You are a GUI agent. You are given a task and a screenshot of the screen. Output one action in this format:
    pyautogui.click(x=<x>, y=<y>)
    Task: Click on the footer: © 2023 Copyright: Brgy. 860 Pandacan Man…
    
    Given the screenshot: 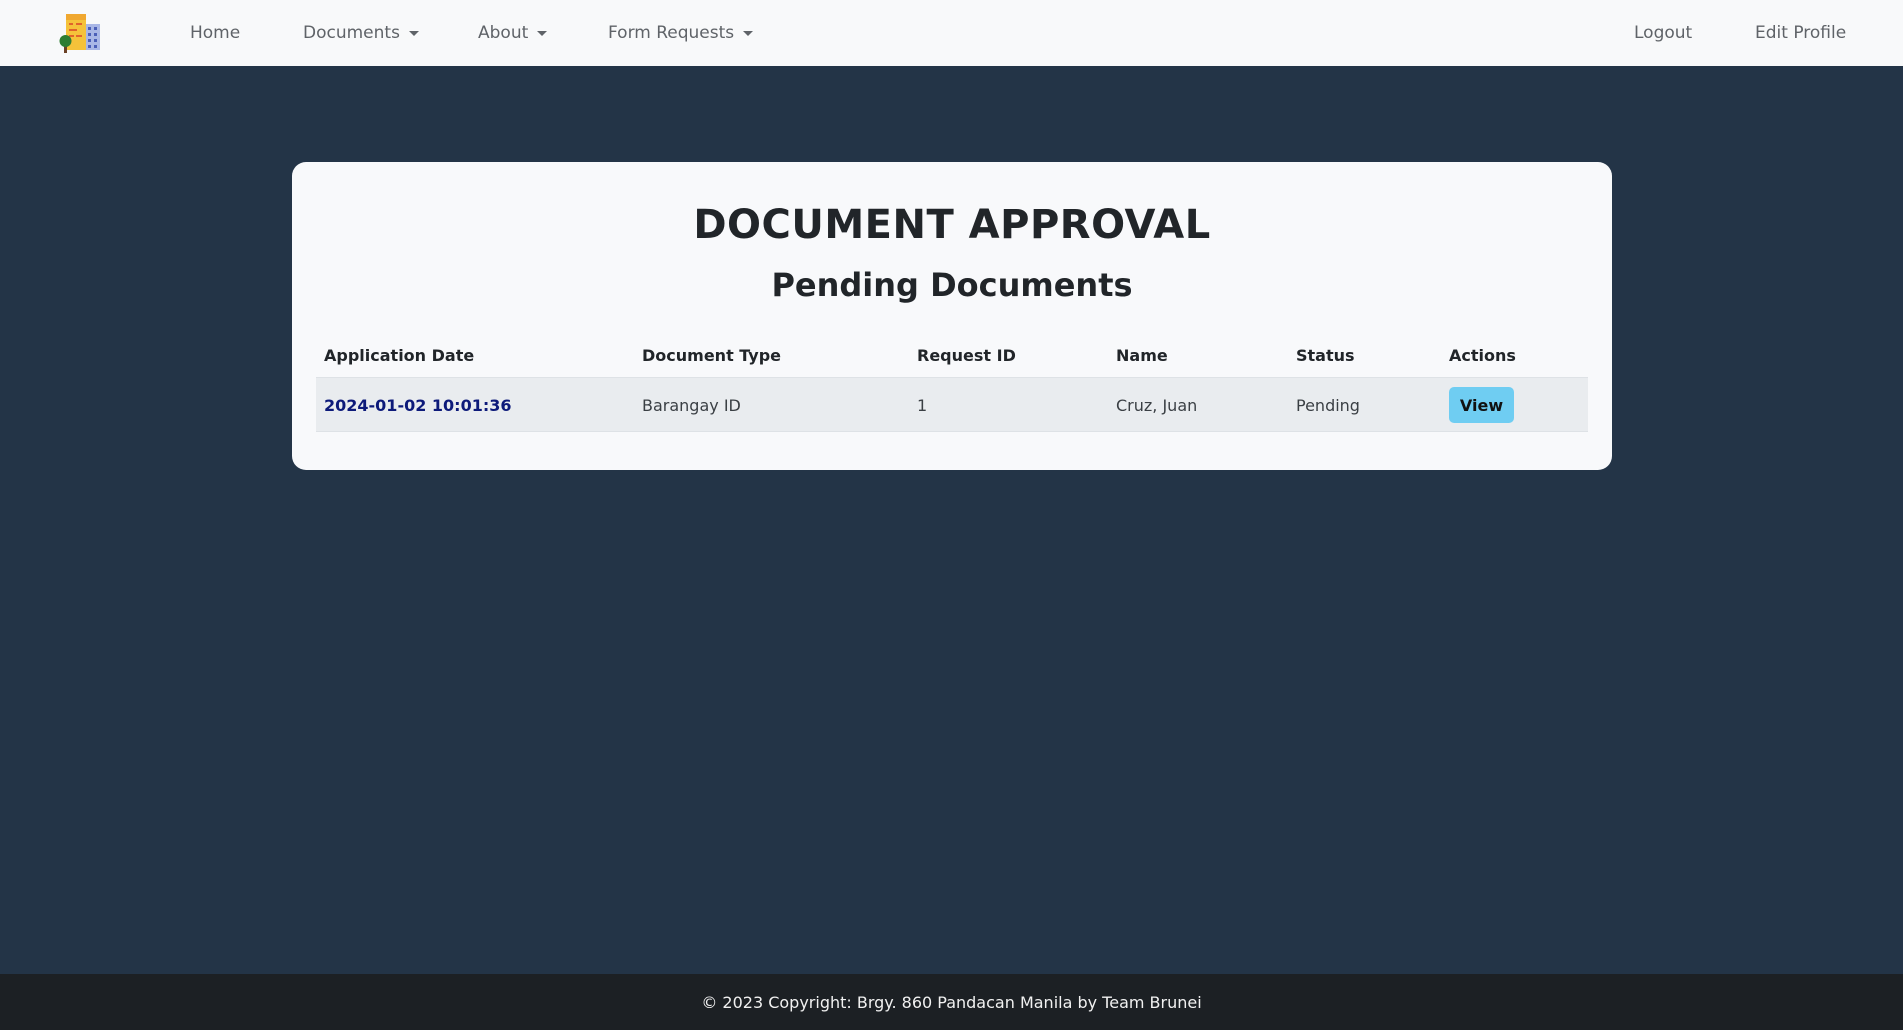 What is the action you would take?
    pyautogui.click(x=951, y=1002)
    